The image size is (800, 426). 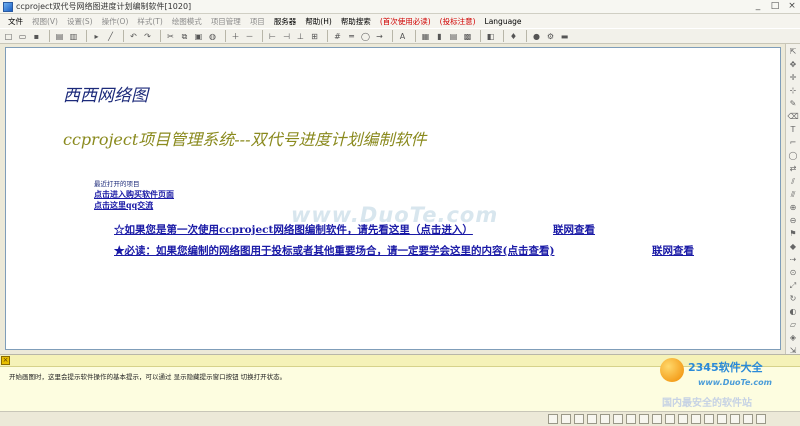 What do you see at coordinates (793, 311) in the screenshot?
I see `lock-icon: ◐` at bounding box center [793, 311].